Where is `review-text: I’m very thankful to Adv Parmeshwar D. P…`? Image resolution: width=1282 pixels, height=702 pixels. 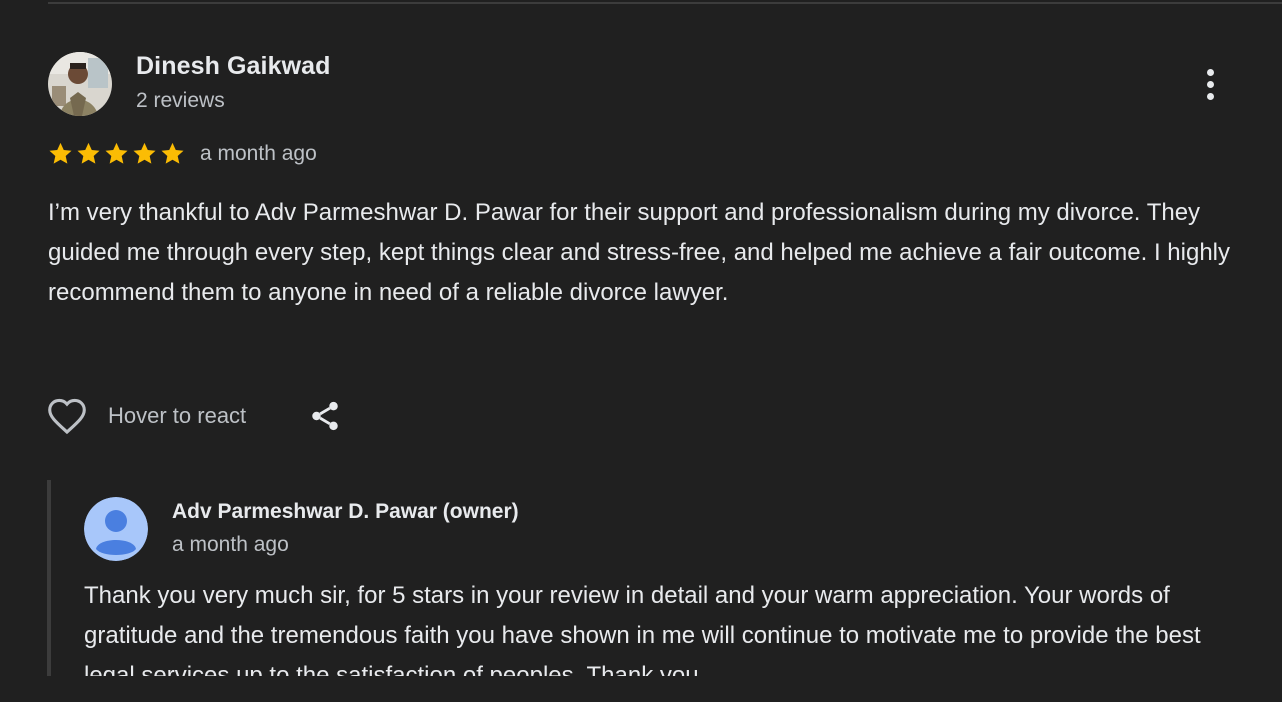 review-text: I’m very thankful to Adv Parmeshwar D. P… is located at coordinates (639, 252).